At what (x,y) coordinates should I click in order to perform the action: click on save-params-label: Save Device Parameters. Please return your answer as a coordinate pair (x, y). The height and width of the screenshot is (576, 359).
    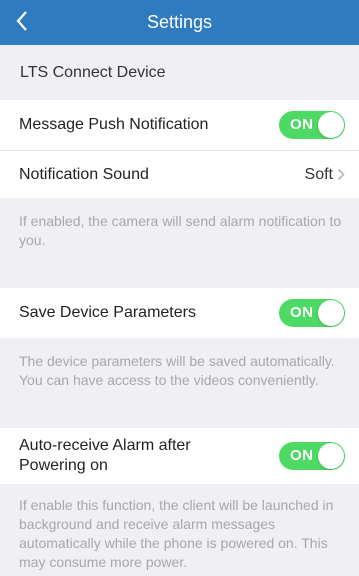
    Looking at the image, I should click on (107, 312).